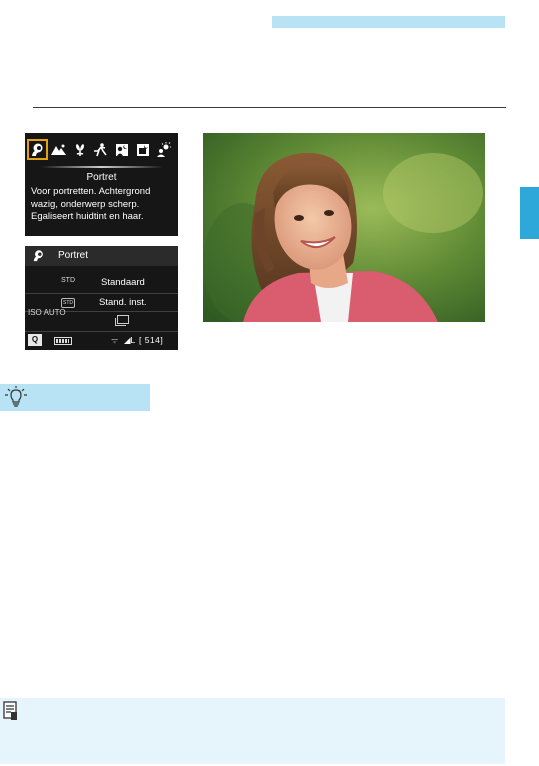  What do you see at coordinates (121, 149) in the screenshot?
I see `night-portrait-mode-icon` at bounding box center [121, 149].